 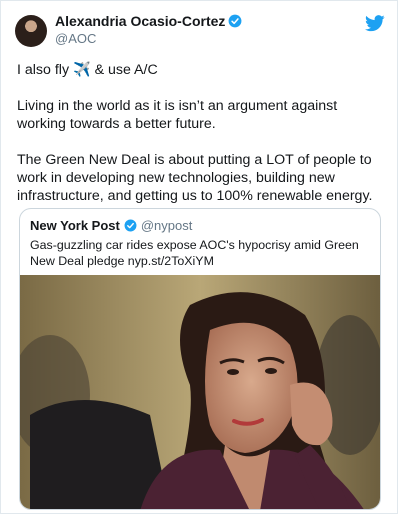 I want to click on tweet-header: Alexandria Ocasio-Cortez @AOC, so click(x=200, y=33).